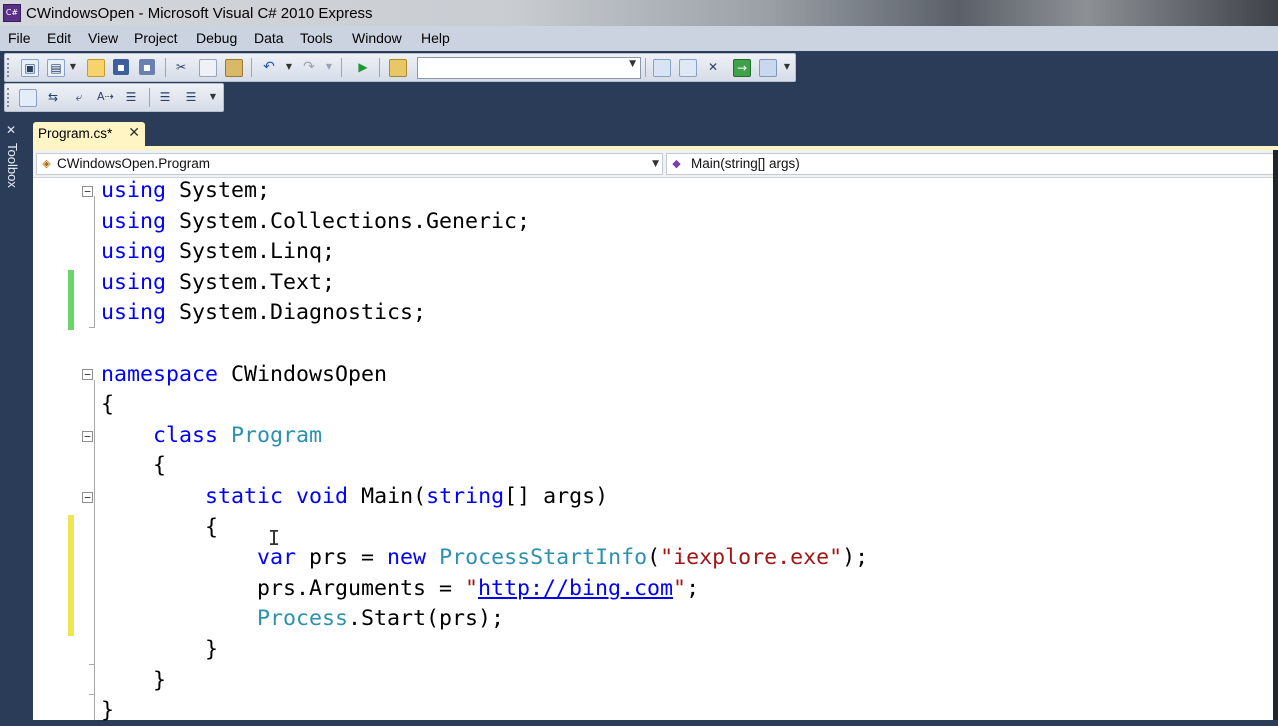 This screenshot has width=1278, height=726. Describe the element at coordinates (855, 558) in the screenshot. I see `code-token: );` at that location.